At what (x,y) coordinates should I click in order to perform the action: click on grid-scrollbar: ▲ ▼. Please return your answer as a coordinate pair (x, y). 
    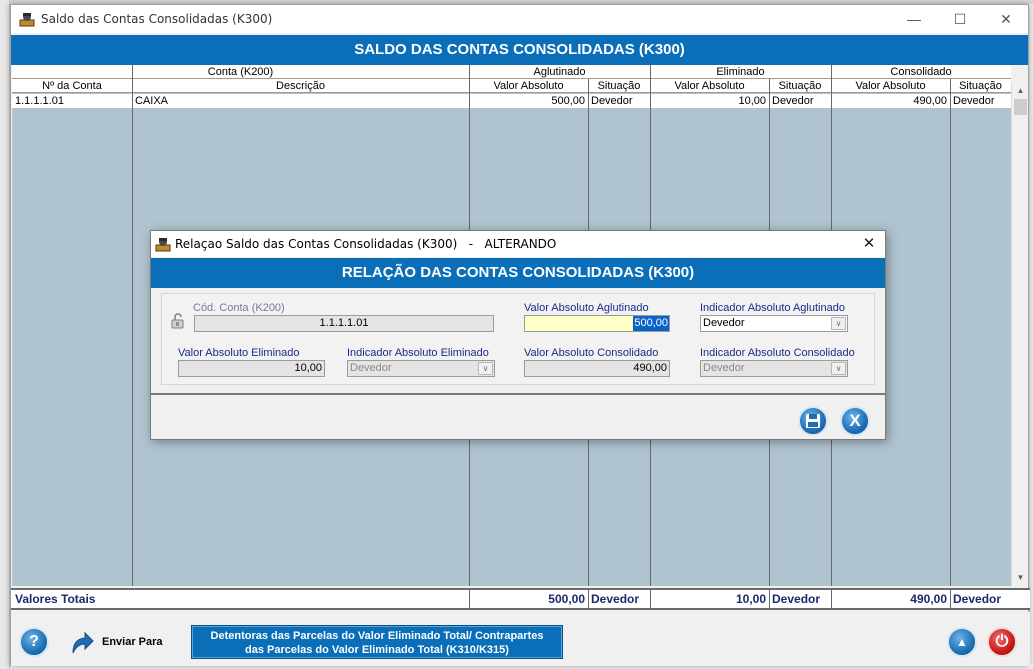
    Looking at the image, I should click on (1019, 334).